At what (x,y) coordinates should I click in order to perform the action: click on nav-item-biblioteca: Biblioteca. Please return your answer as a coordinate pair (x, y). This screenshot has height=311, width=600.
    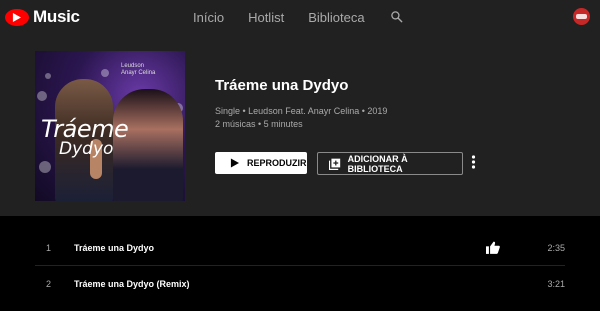
    Looking at the image, I should click on (336, 17).